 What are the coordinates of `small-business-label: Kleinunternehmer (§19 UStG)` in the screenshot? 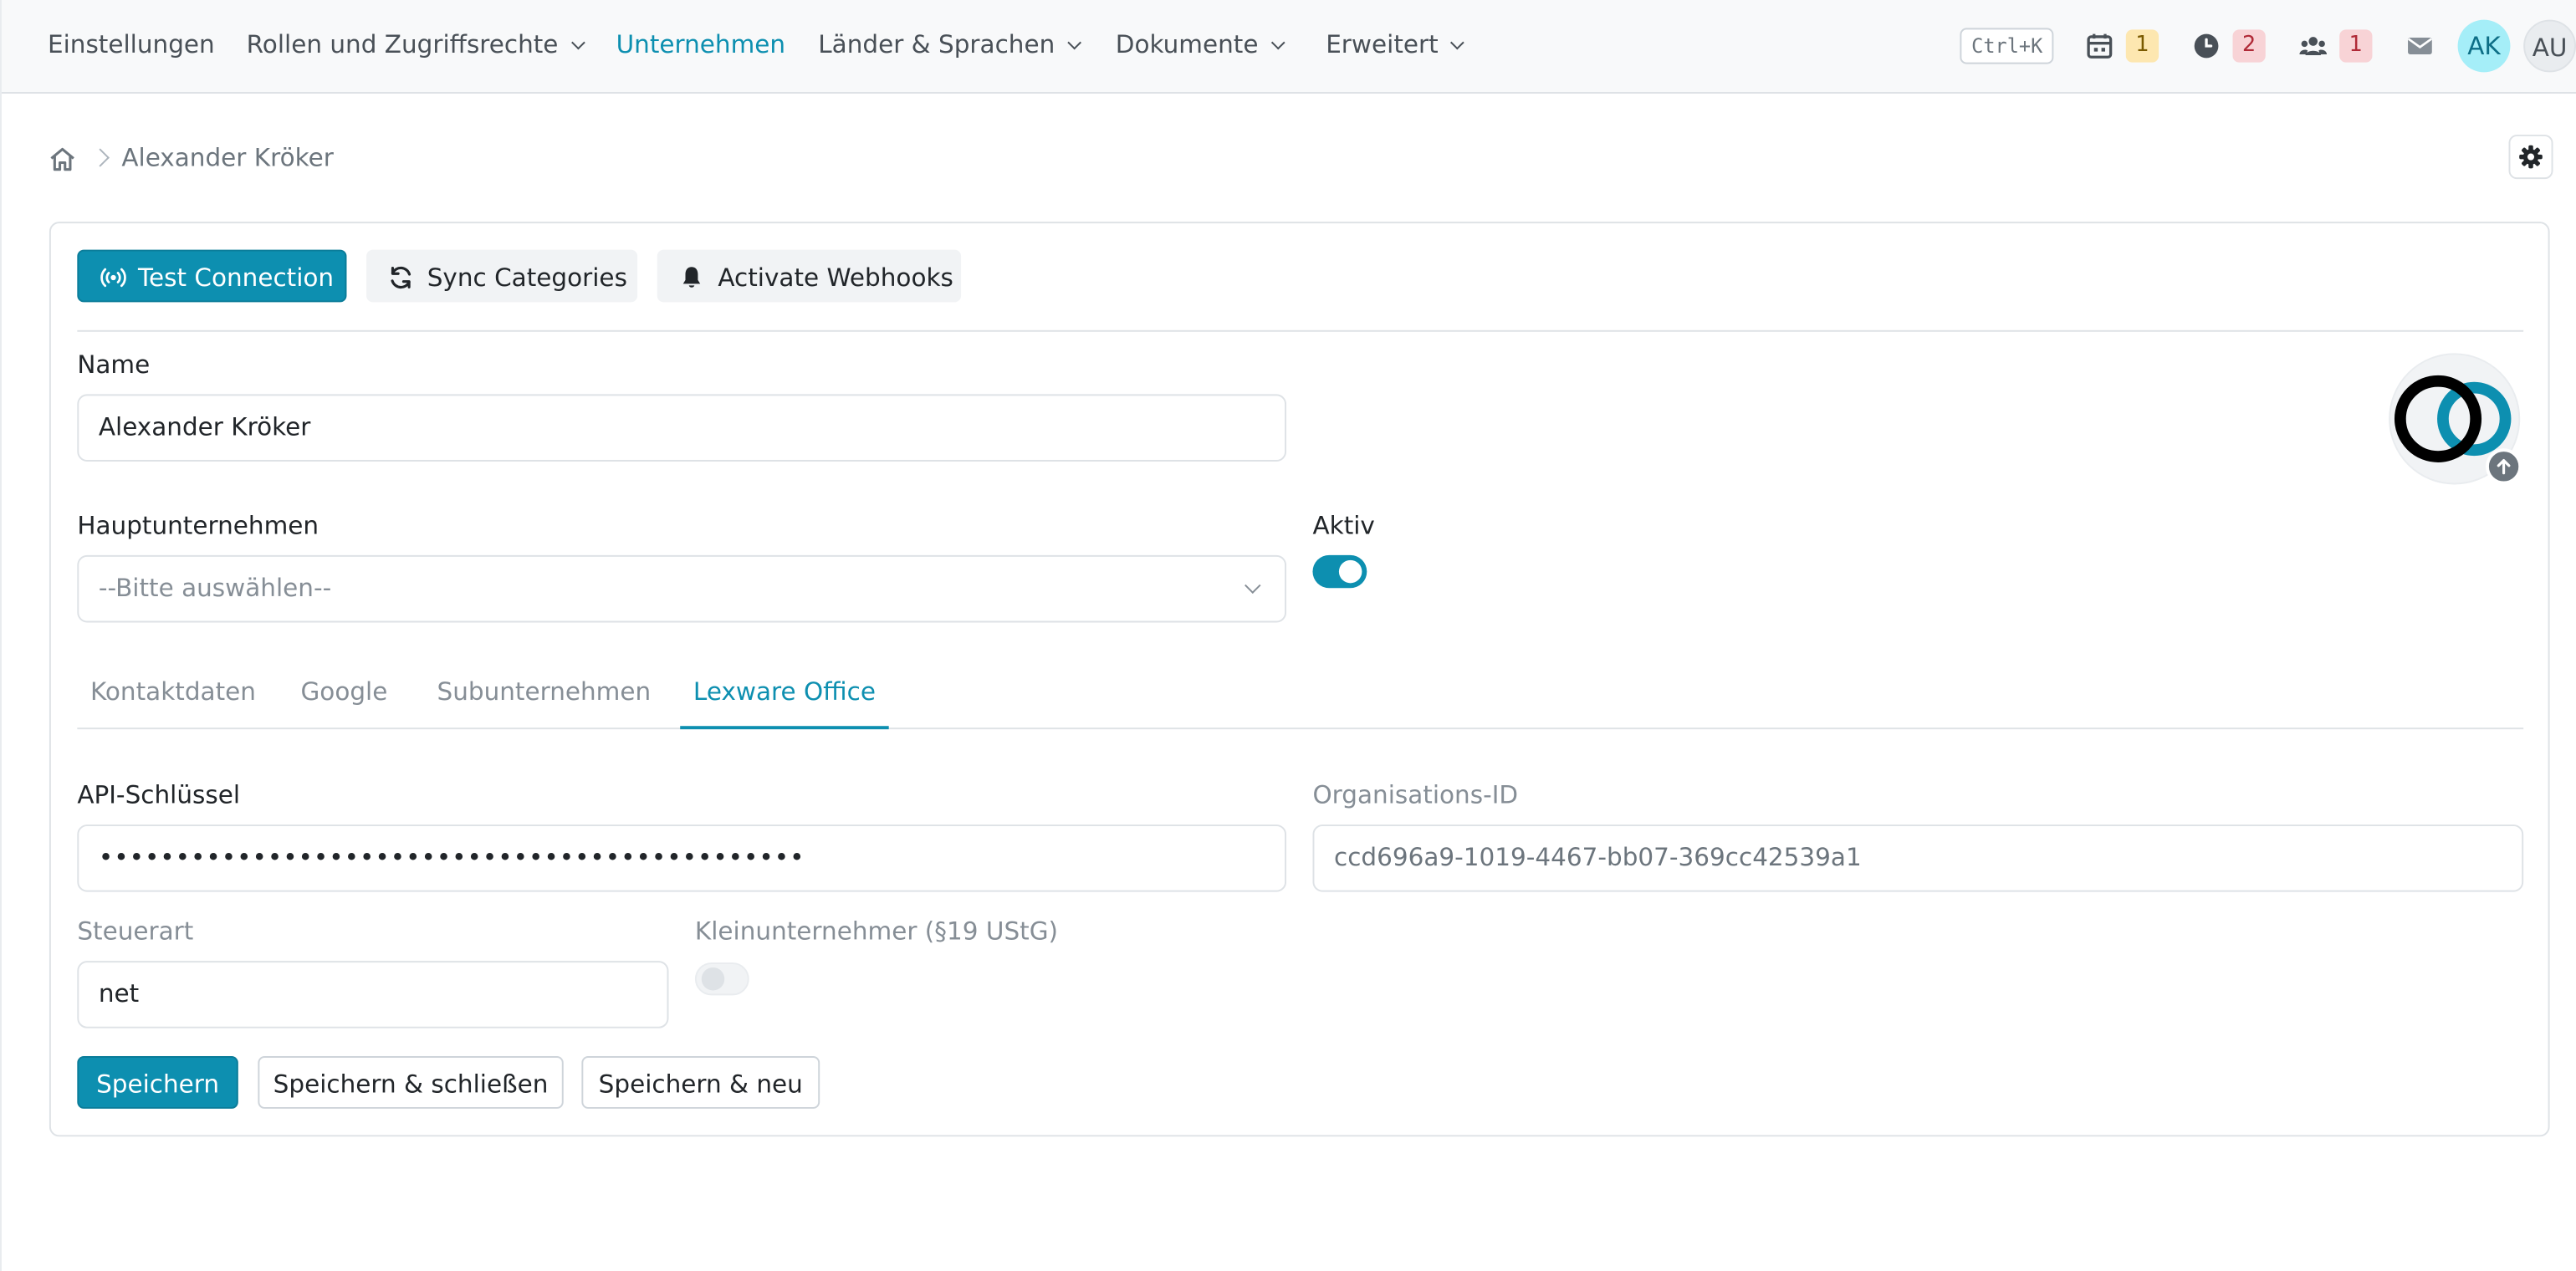 It's located at (876, 931).